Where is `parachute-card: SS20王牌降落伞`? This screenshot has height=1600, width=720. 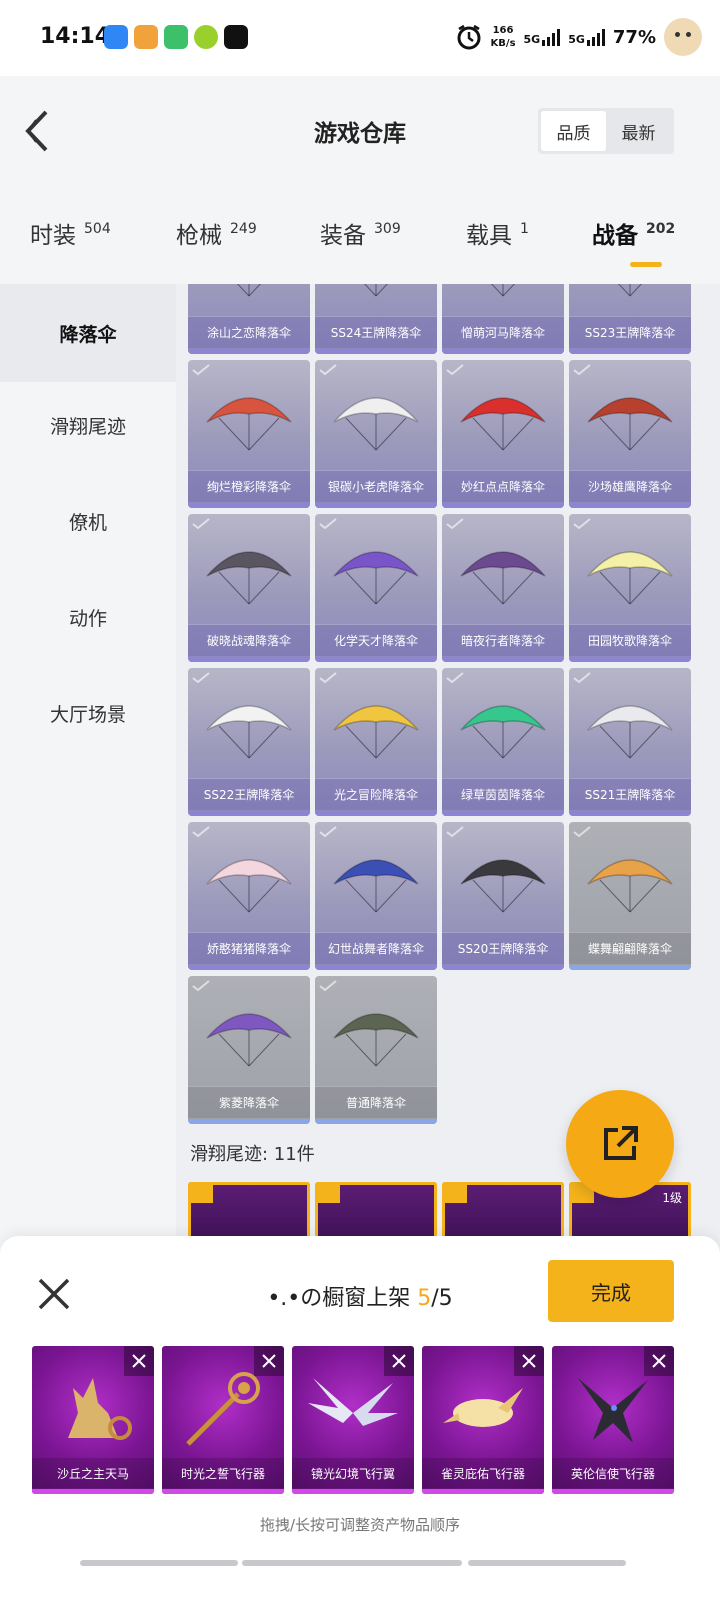 parachute-card: SS20王牌降落伞 is located at coordinates (503, 896).